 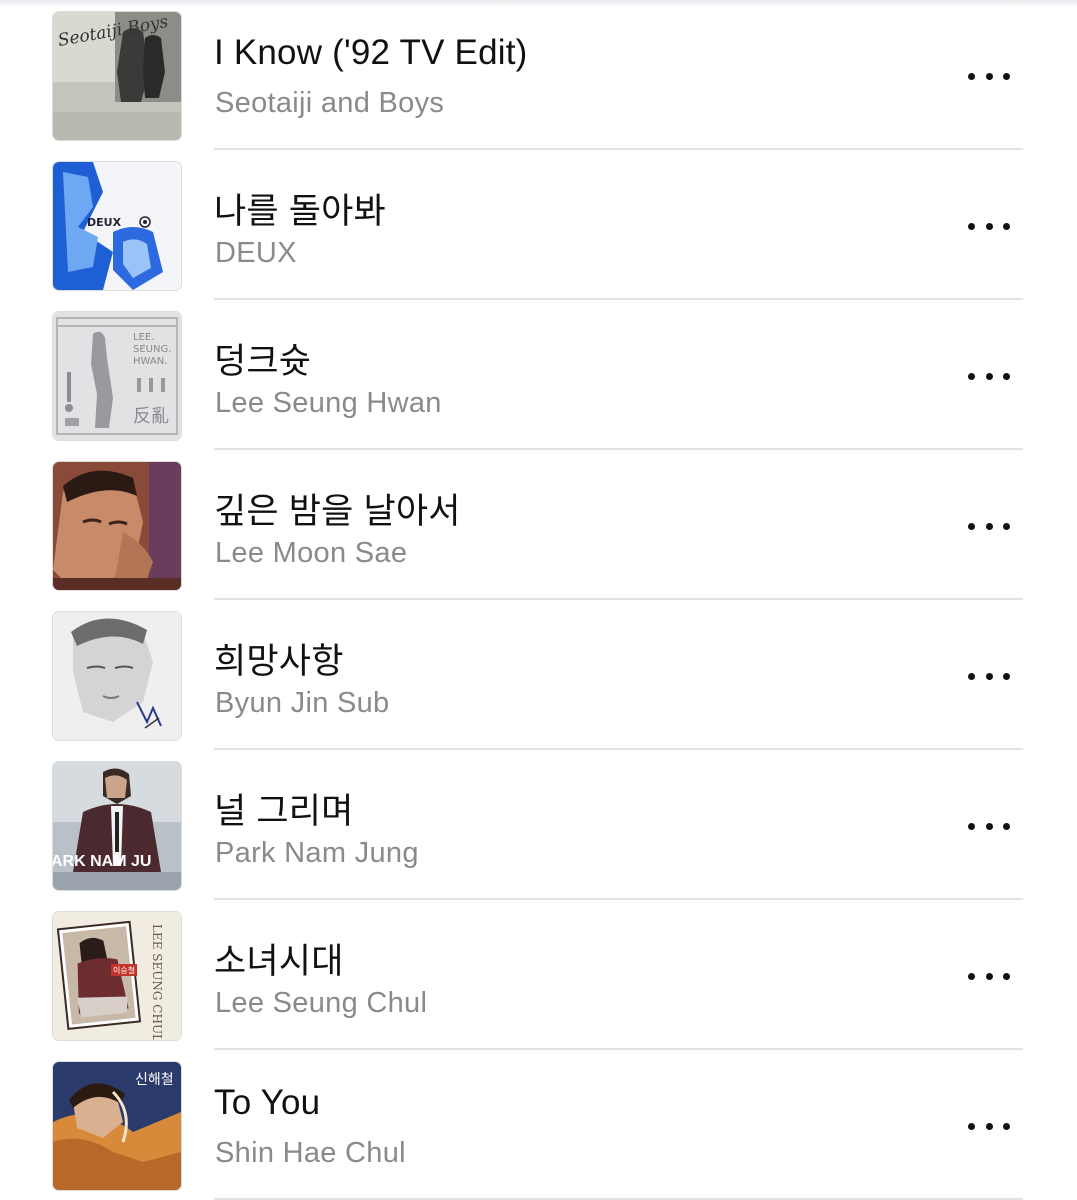 What do you see at coordinates (538, 1125) in the screenshot?
I see `track-row: 신해철 To You Shin Hae Chul` at bounding box center [538, 1125].